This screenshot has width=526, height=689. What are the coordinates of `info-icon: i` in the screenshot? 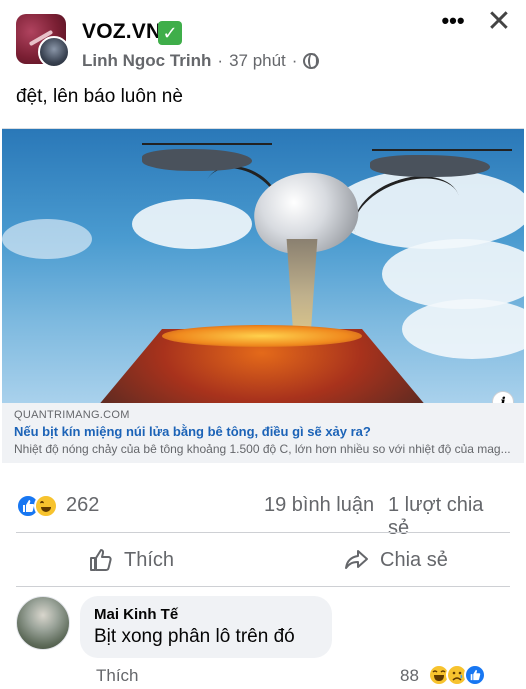 It's located at (503, 397).